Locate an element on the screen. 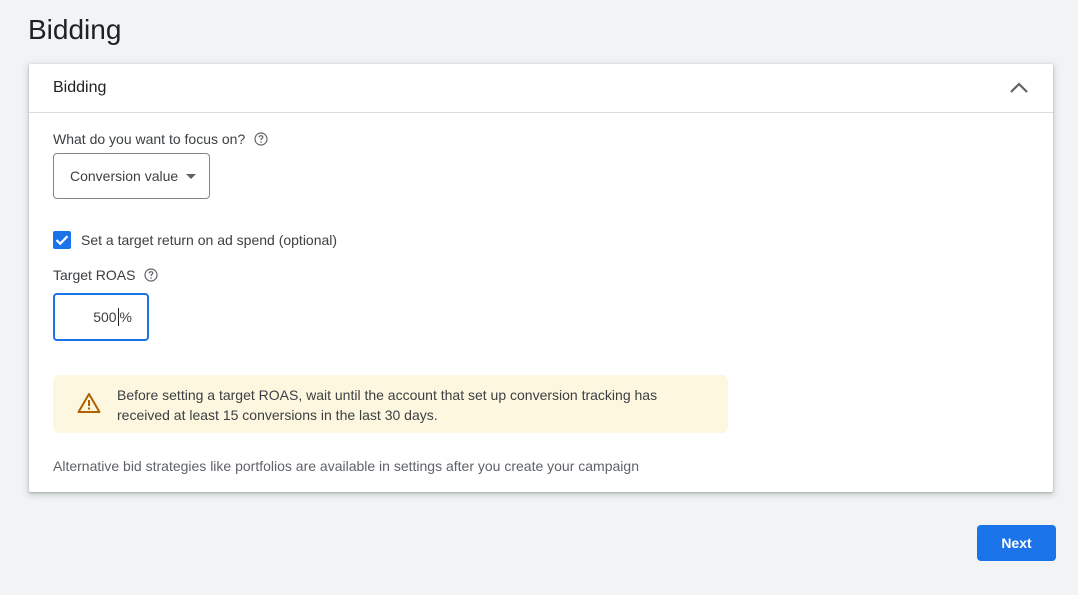 The width and height of the screenshot is (1078, 595). target-roas-checkbox is located at coordinates (62, 240).